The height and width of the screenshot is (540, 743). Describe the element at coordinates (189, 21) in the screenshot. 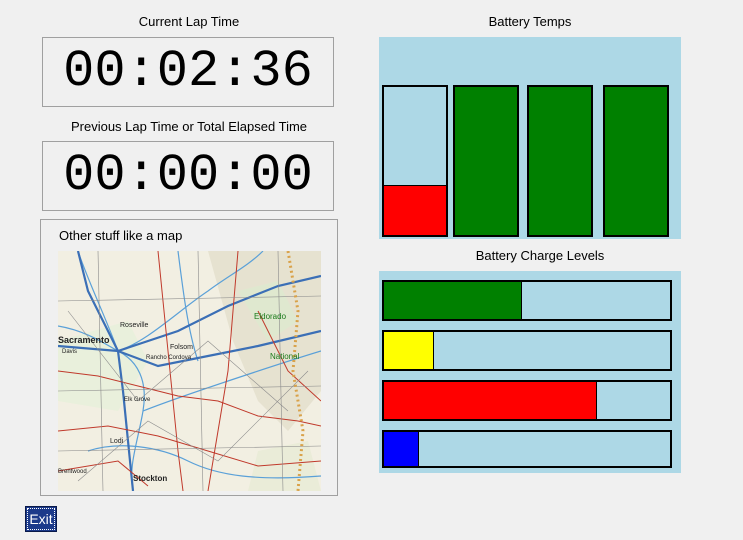

I see `current-lap-label: Current Lap Time` at that location.